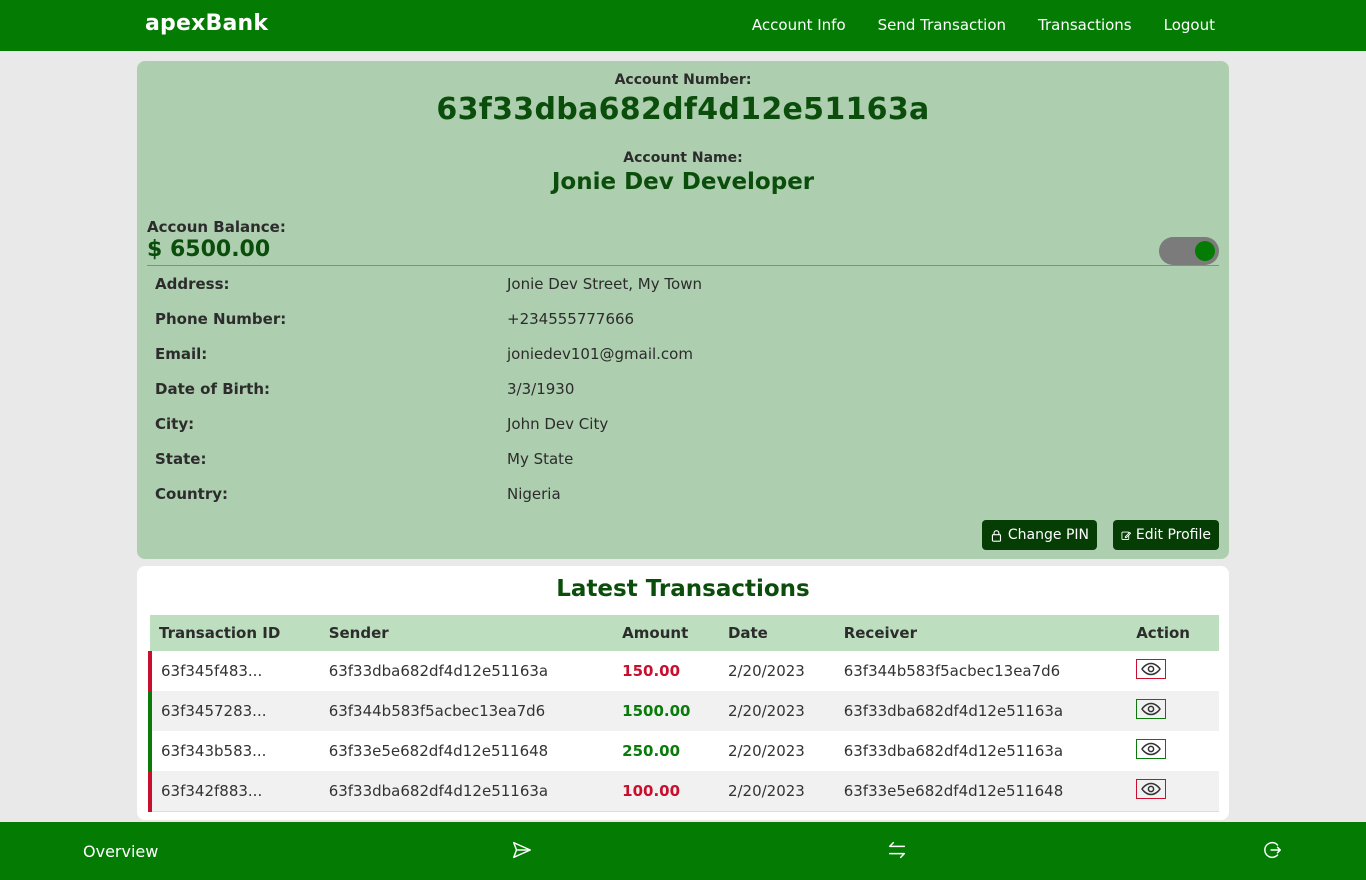 The height and width of the screenshot is (880, 1366). I want to click on detail-value: +234555777666, so click(571, 319).